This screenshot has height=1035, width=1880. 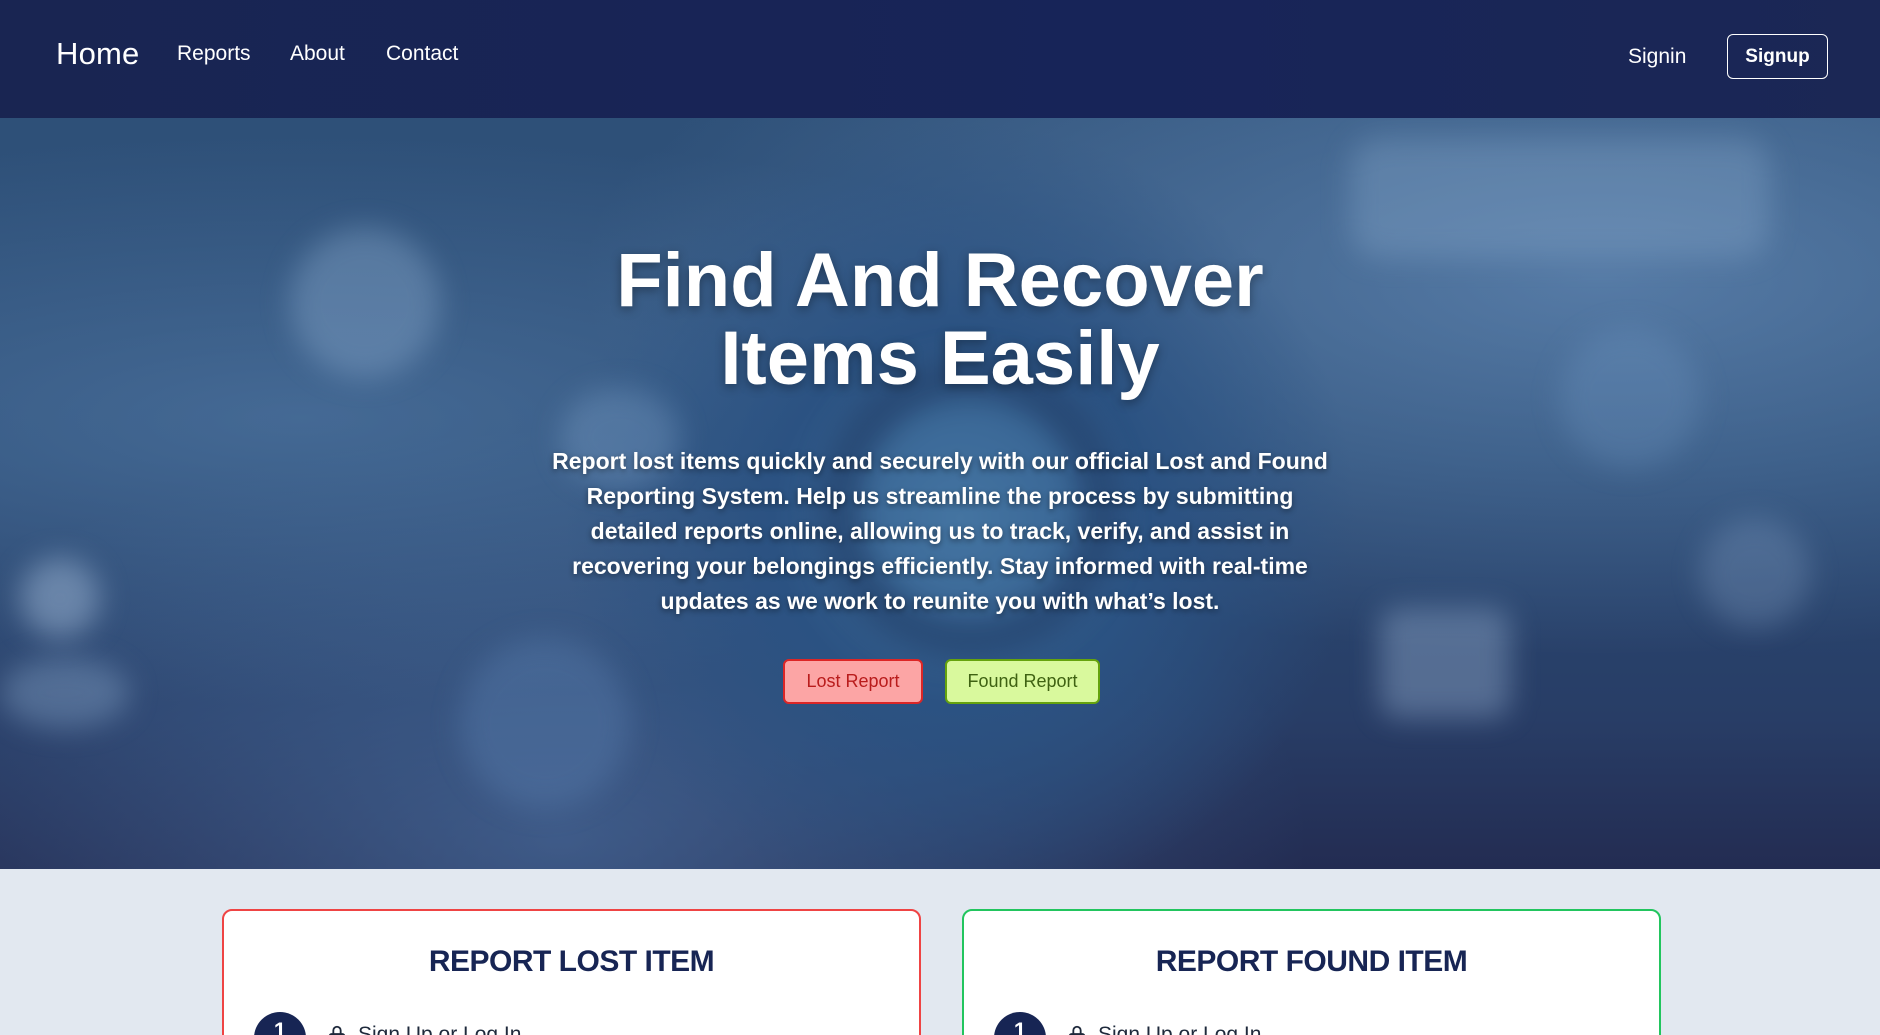 I want to click on report-lost-card: REPORT LOST ITEM 1 Sign Up or Log In, so click(x=571, y=972).